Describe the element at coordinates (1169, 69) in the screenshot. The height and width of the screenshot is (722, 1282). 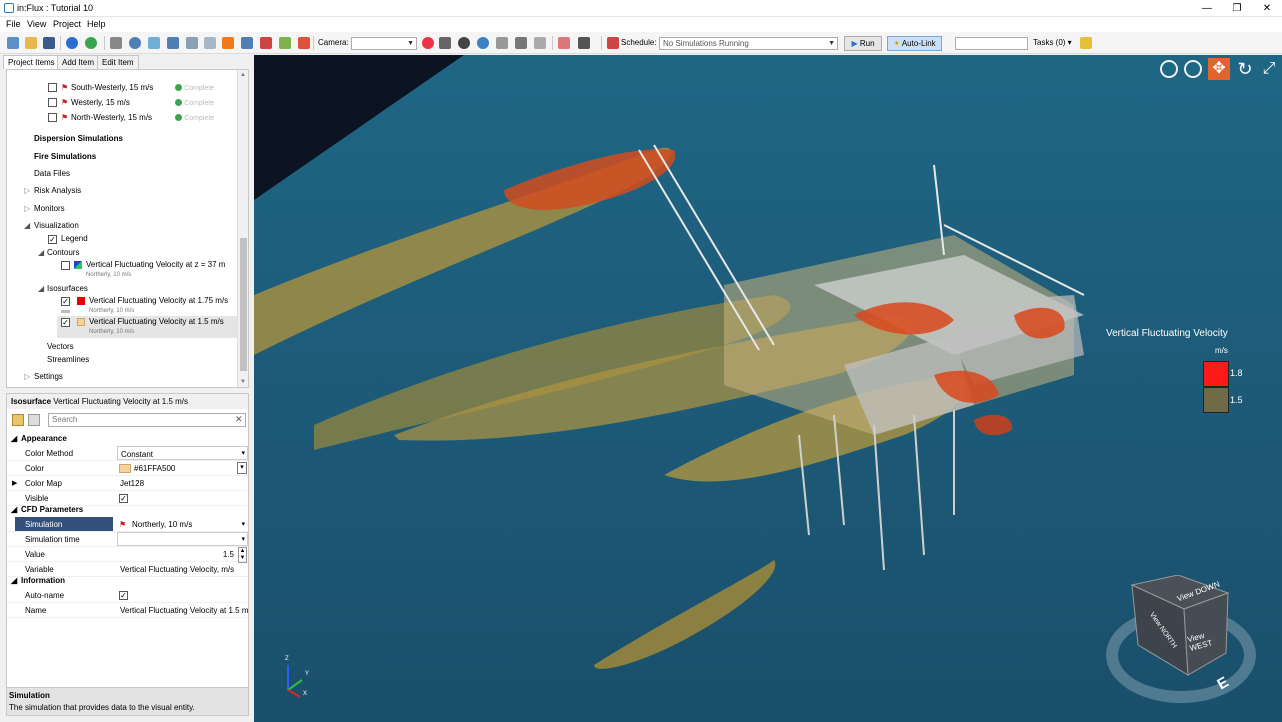
I see `zoom-region-icon` at that location.